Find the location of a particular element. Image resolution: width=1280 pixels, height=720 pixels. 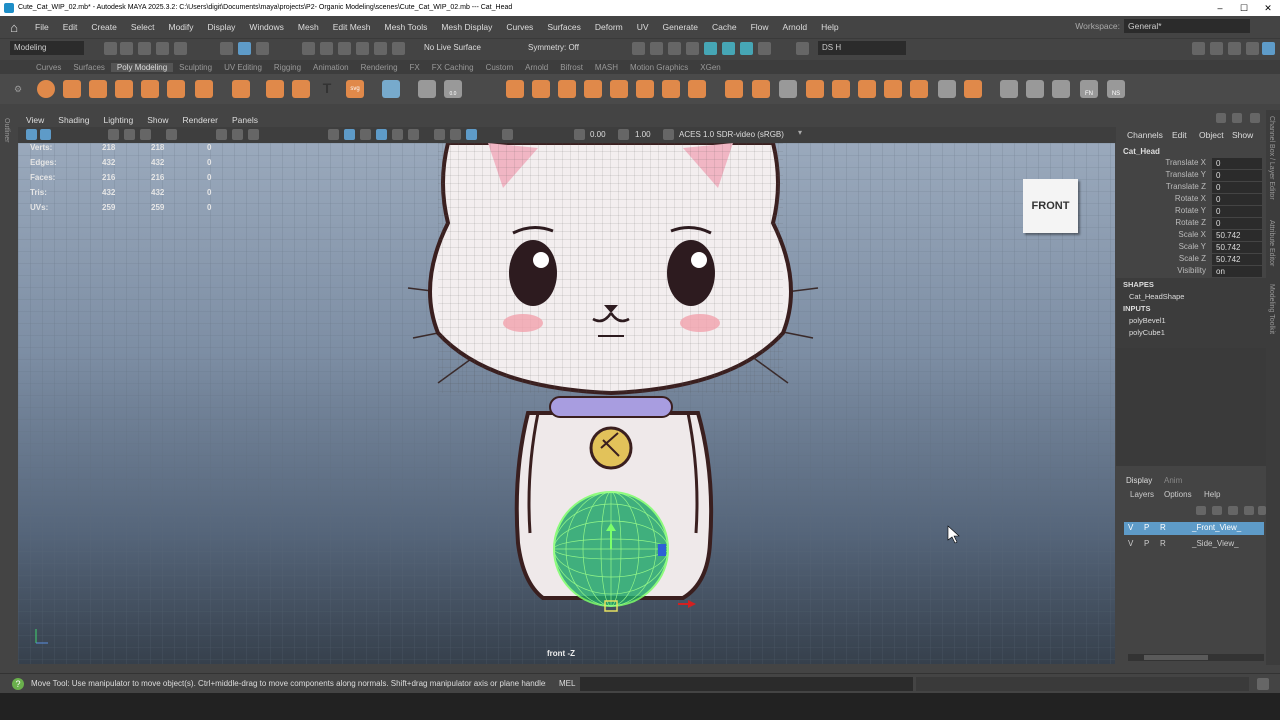

gamma-value: 1.00 is located at coordinates (643, 134).